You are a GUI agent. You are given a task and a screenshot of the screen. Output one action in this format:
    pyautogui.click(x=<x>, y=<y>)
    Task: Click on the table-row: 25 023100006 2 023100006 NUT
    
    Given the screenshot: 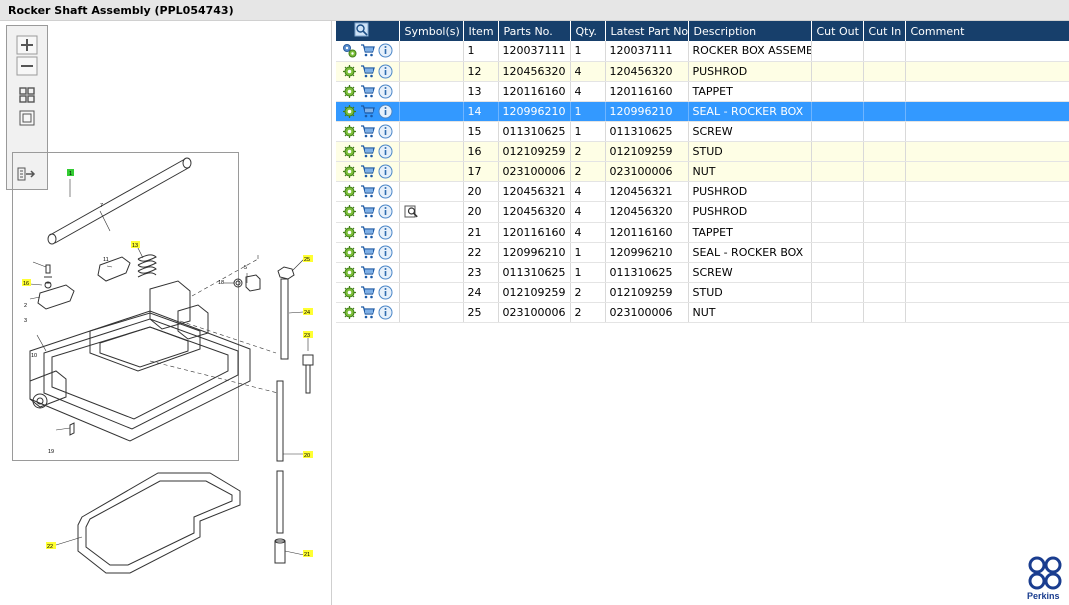 What is the action you would take?
    pyautogui.click(x=702, y=312)
    